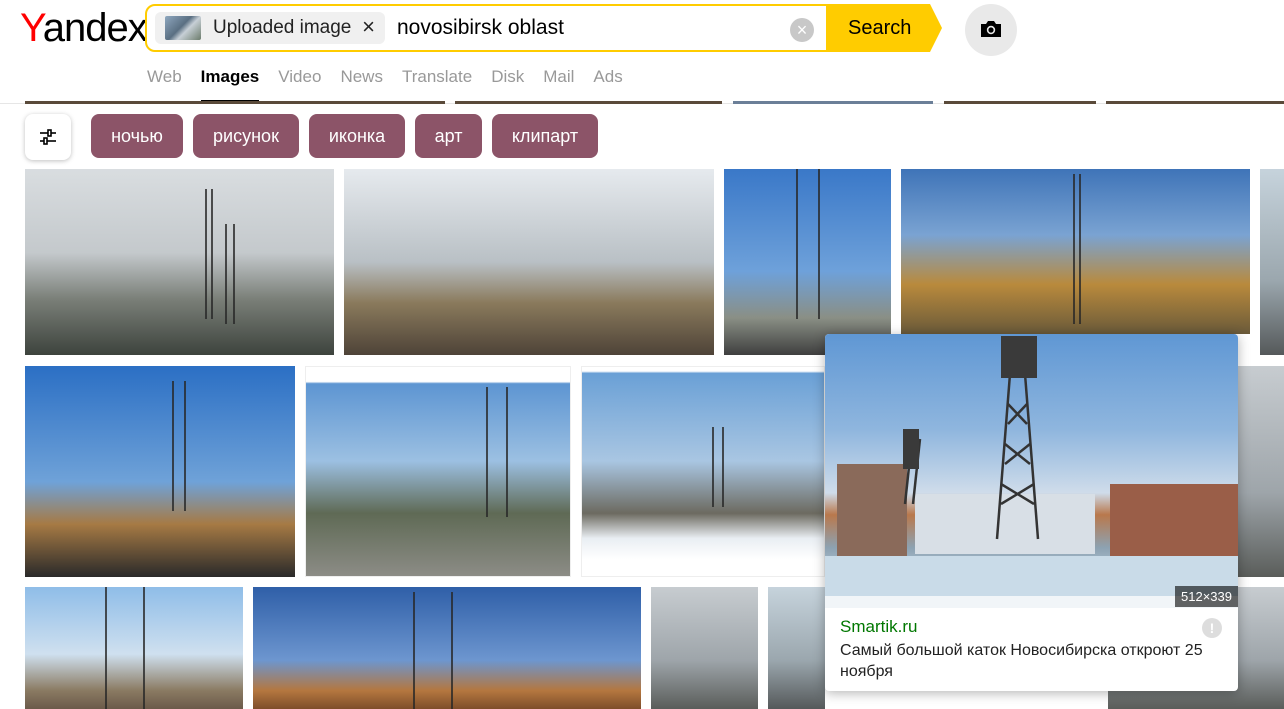 Image resolution: width=1284 pixels, height=709 pixels. I want to click on filter-settings-button, so click(48, 137).